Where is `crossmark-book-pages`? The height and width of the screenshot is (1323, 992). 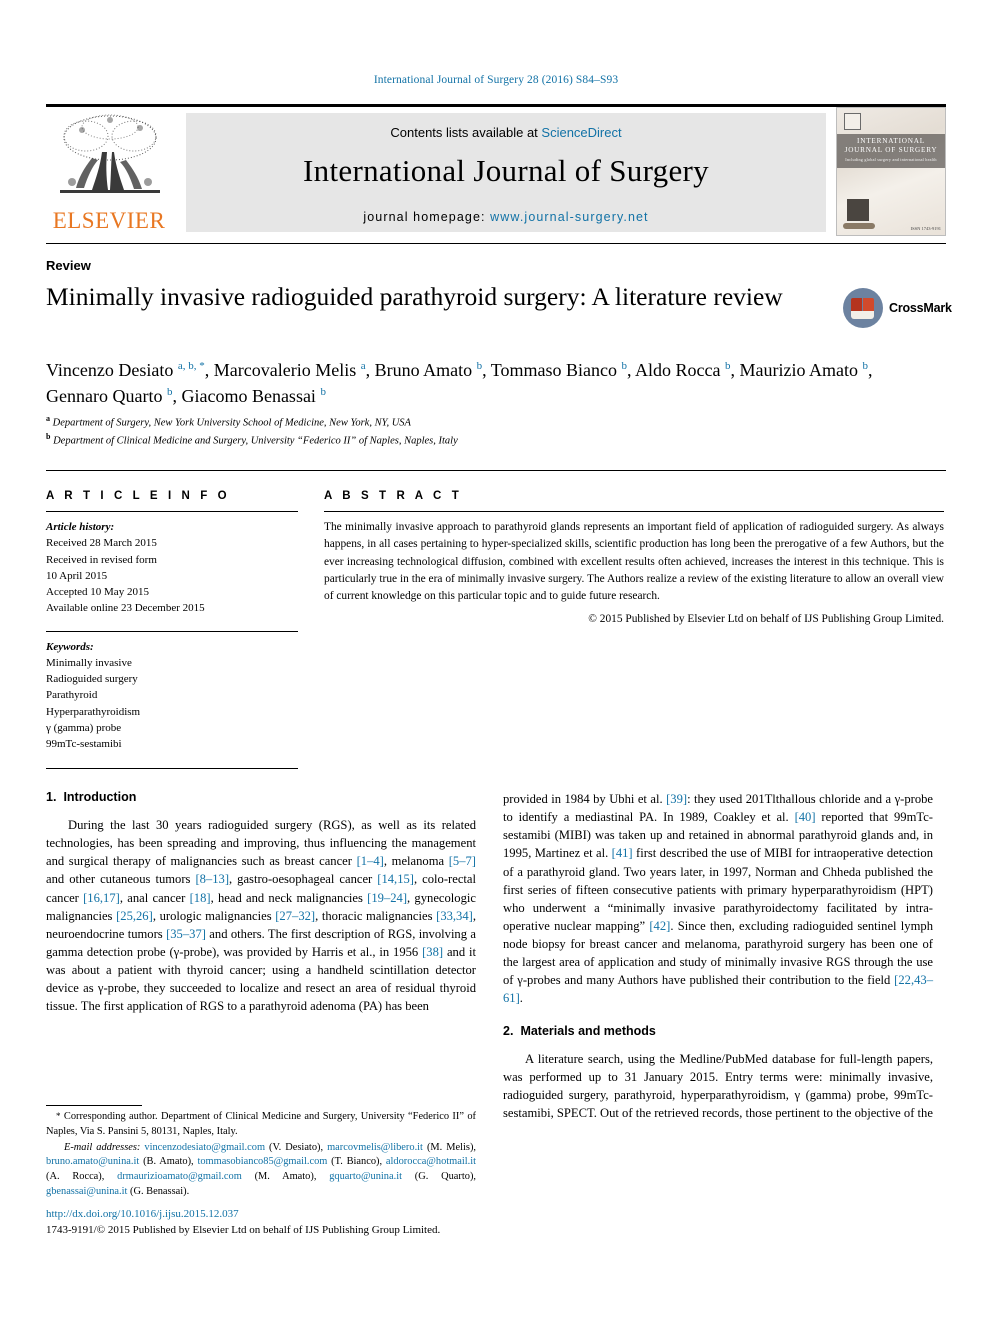 crossmark-book-pages is located at coordinates (862, 315).